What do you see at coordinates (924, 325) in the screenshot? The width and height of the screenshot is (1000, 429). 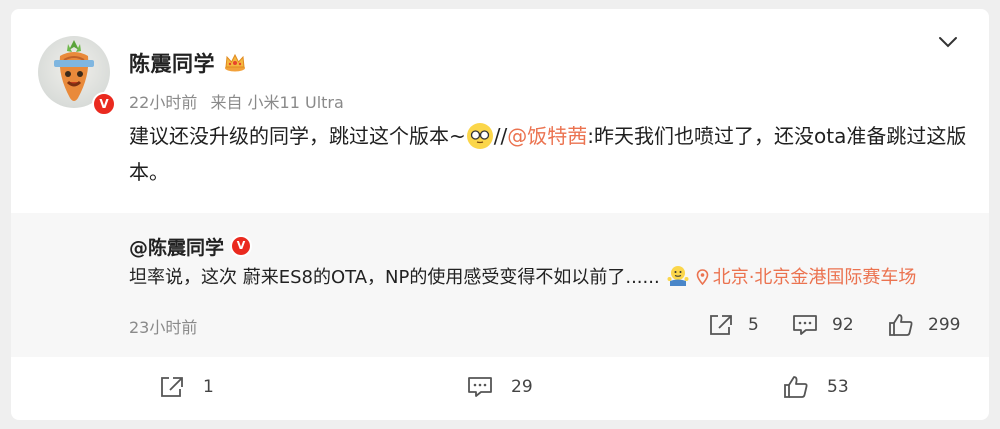 I see `repost-like-button: 299` at bounding box center [924, 325].